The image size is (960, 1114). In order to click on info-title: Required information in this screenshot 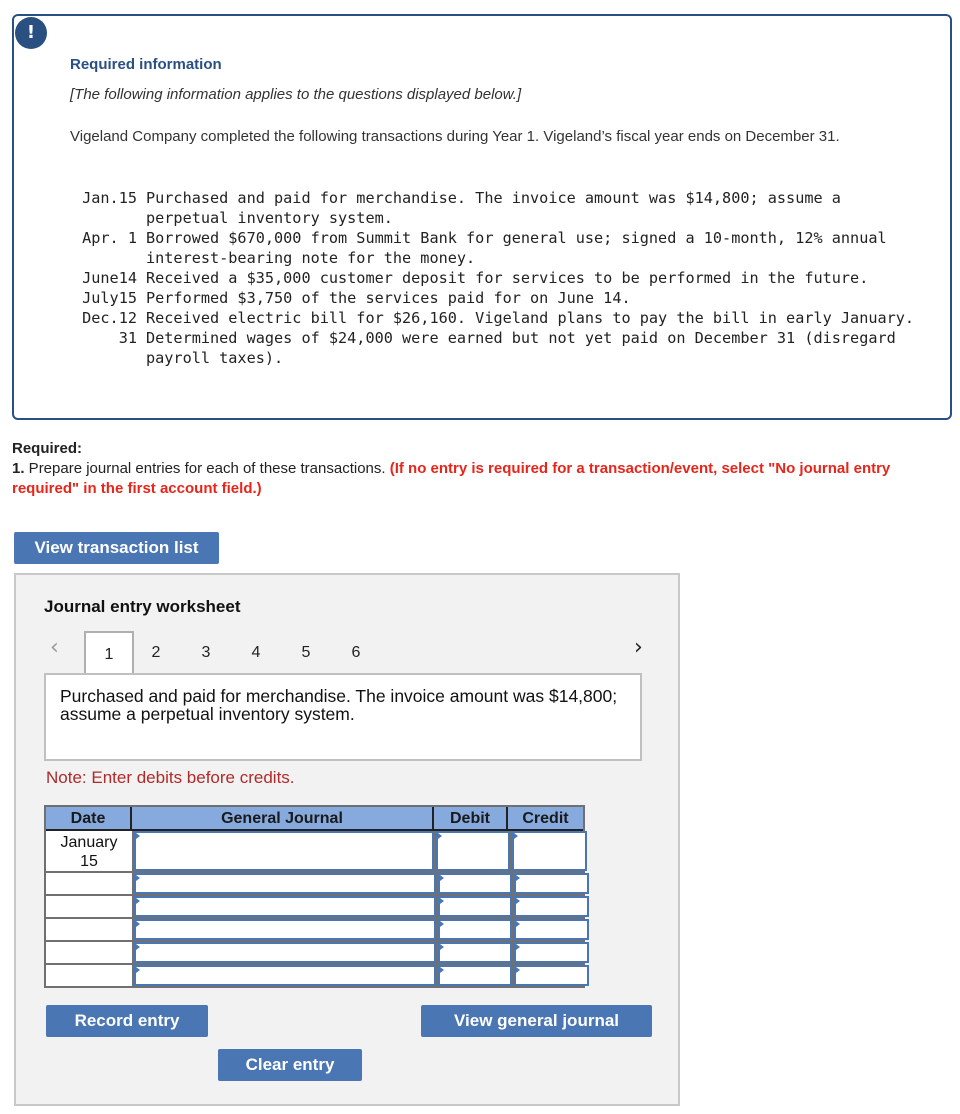, I will do `click(146, 64)`.